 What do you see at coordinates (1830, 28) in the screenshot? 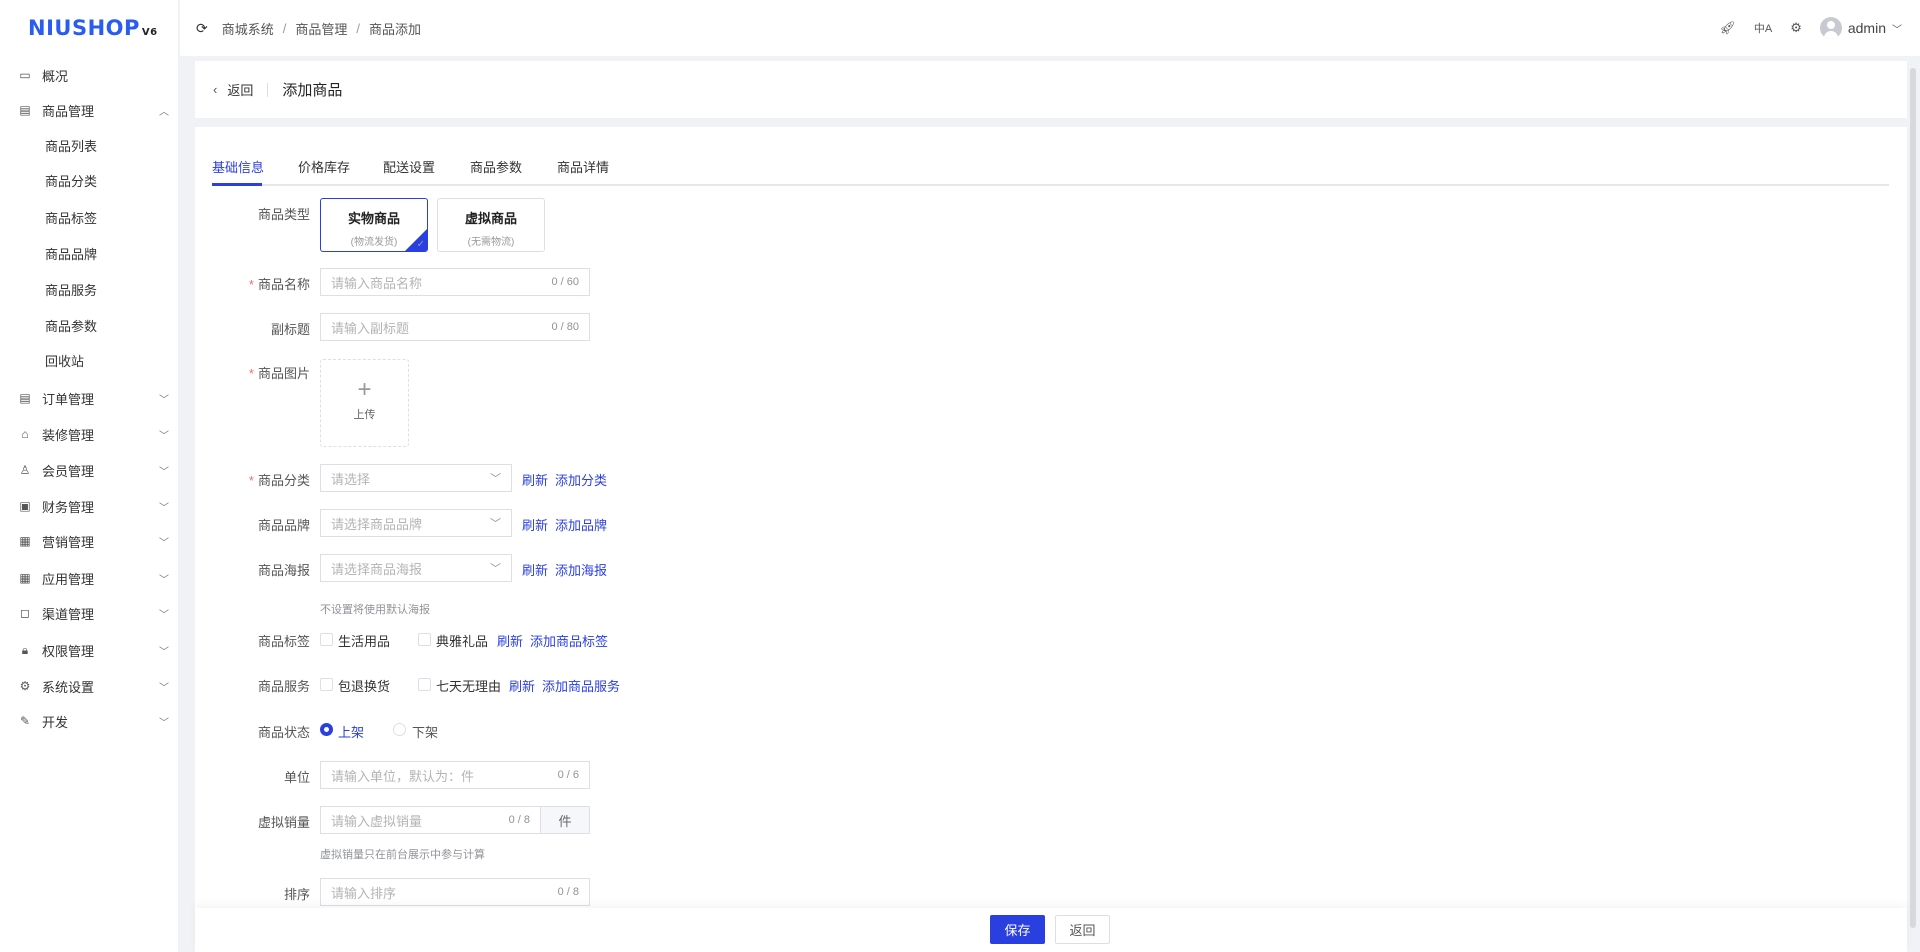
I see `avatar` at bounding box center [1830, 28].